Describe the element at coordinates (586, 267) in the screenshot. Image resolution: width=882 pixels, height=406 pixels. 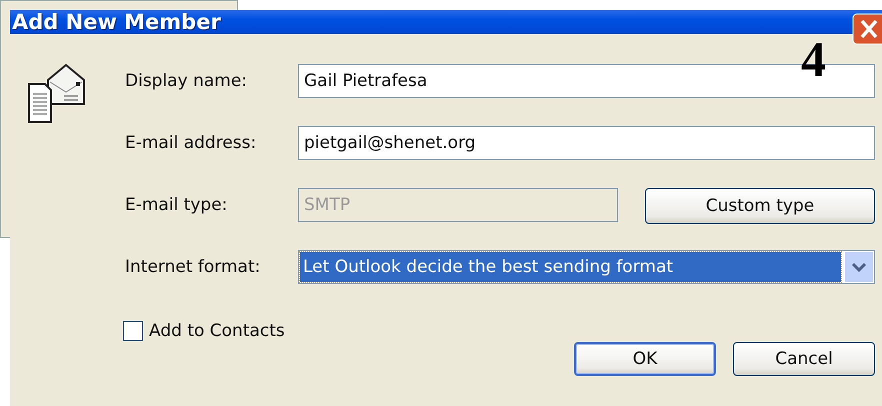
I see `format-dropdown: Let Outlook decide the best sending format` at that location.